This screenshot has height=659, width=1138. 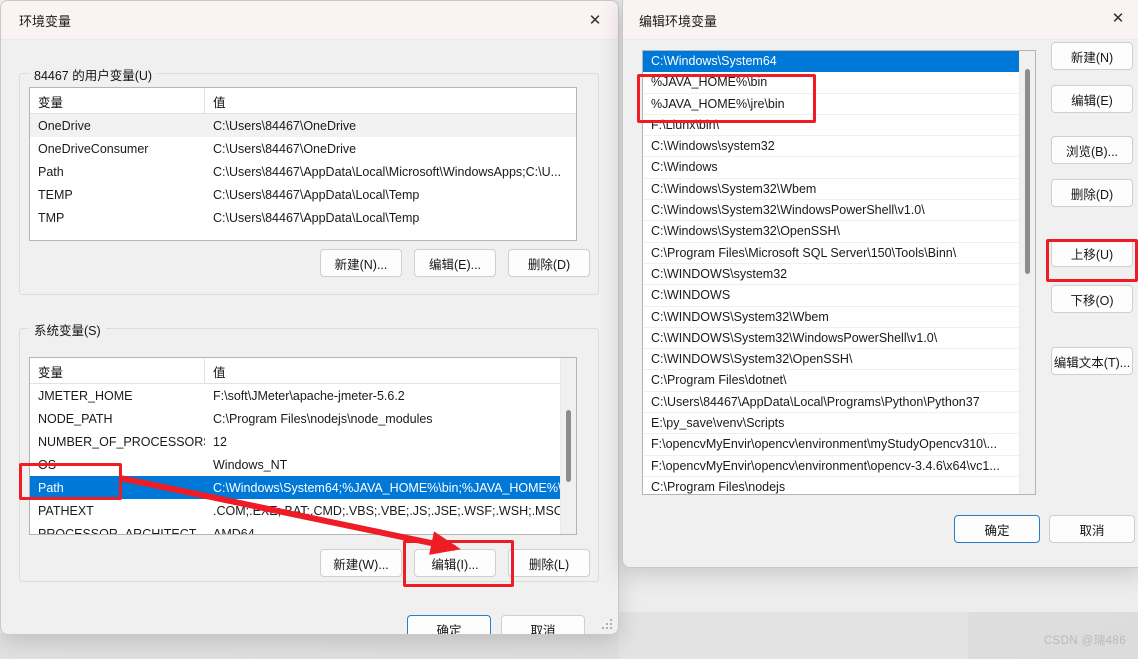 I want to click on env-cancel-button: 取消, so click(x=543, y=624).